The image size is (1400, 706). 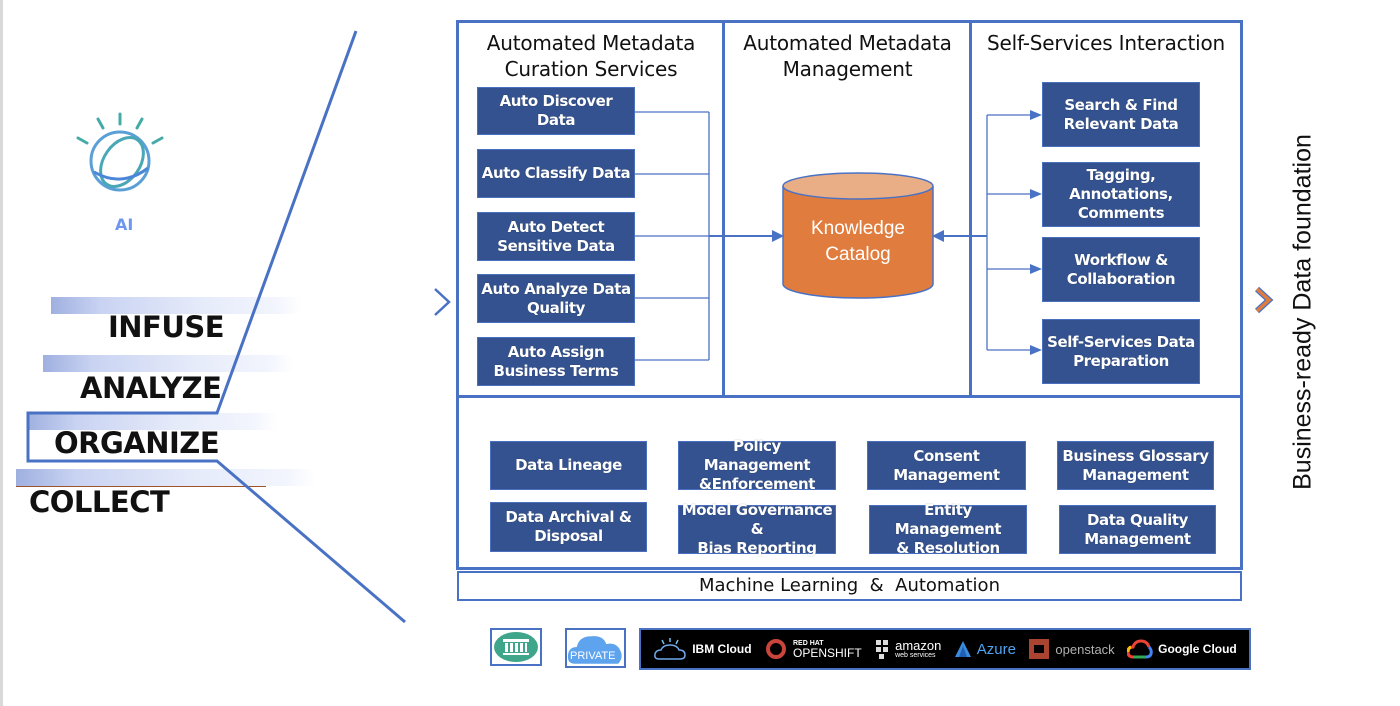 I want to click on private-label: PRIVATE, so click(x=593, y=656).